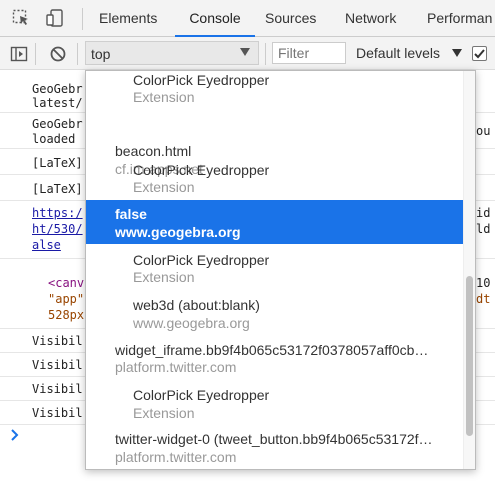 Image resolution: width=495 pixels, height=486 pixels. I want to click on tab-elements: Elements, so click(128, 18).